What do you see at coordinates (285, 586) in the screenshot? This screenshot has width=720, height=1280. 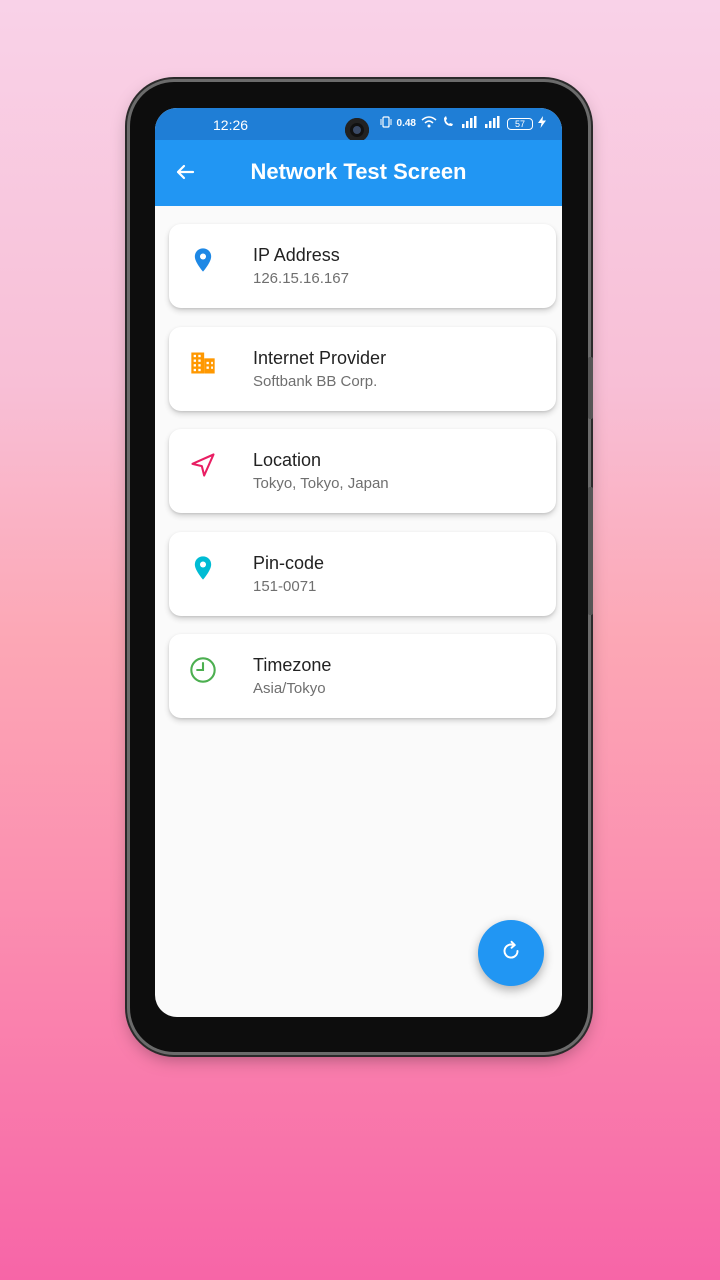 I see `card-value: 151-0071` at bounding box center [285, 586].